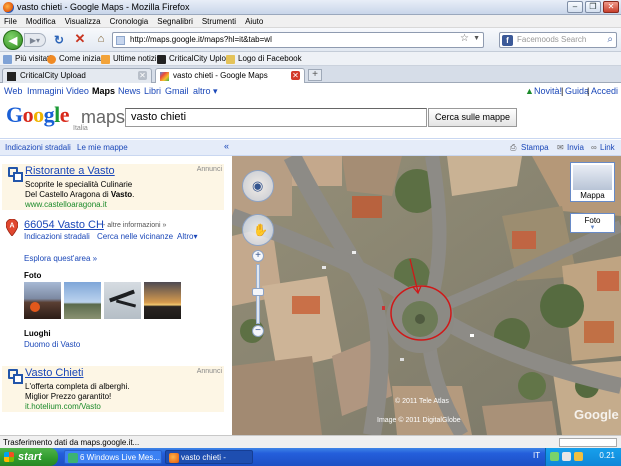 This screenshot has width=621, height=466. Describe the element at coordinates (196, 59) in the screenshot. I see `bookmark-criticalcity: CriticalCity Upload` at that location.